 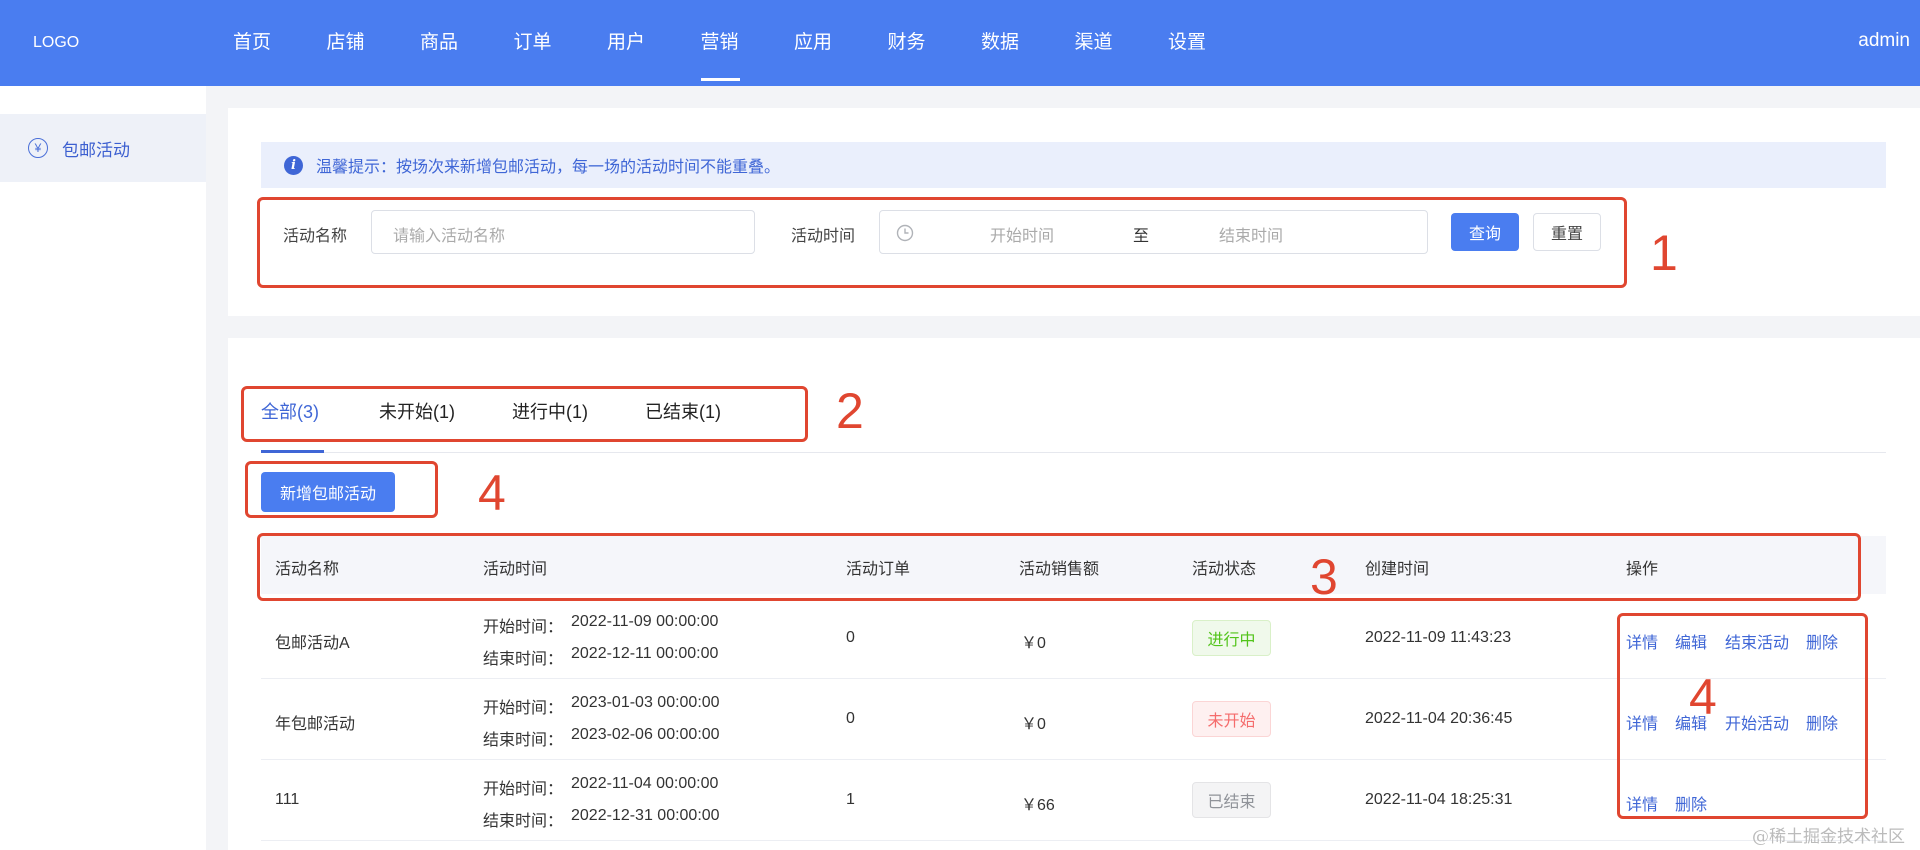 What do you see at coordinates (1664, 253) in the screenshot?
I see `annotation-number-1: 1` at bounding box center [1664, 253].